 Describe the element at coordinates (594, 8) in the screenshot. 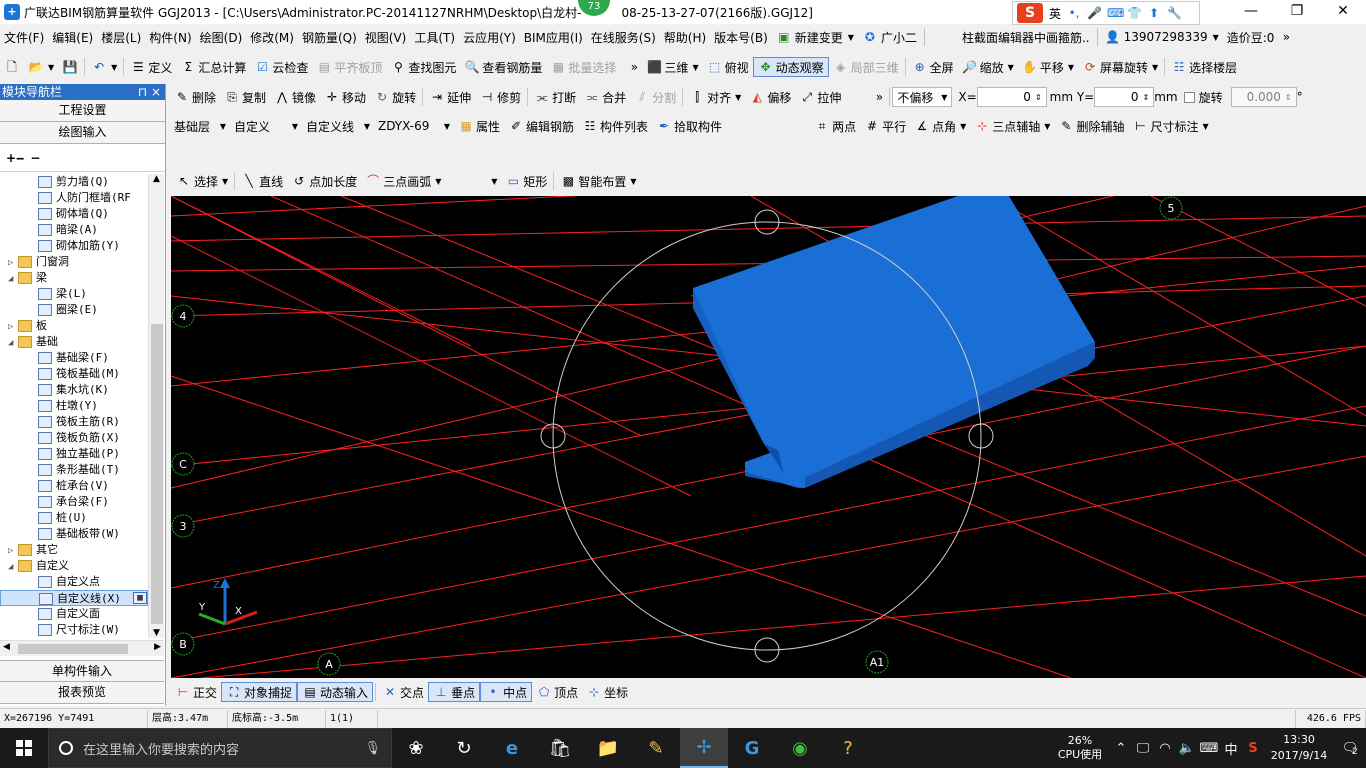

I see `notification-badge: 73` at that location.